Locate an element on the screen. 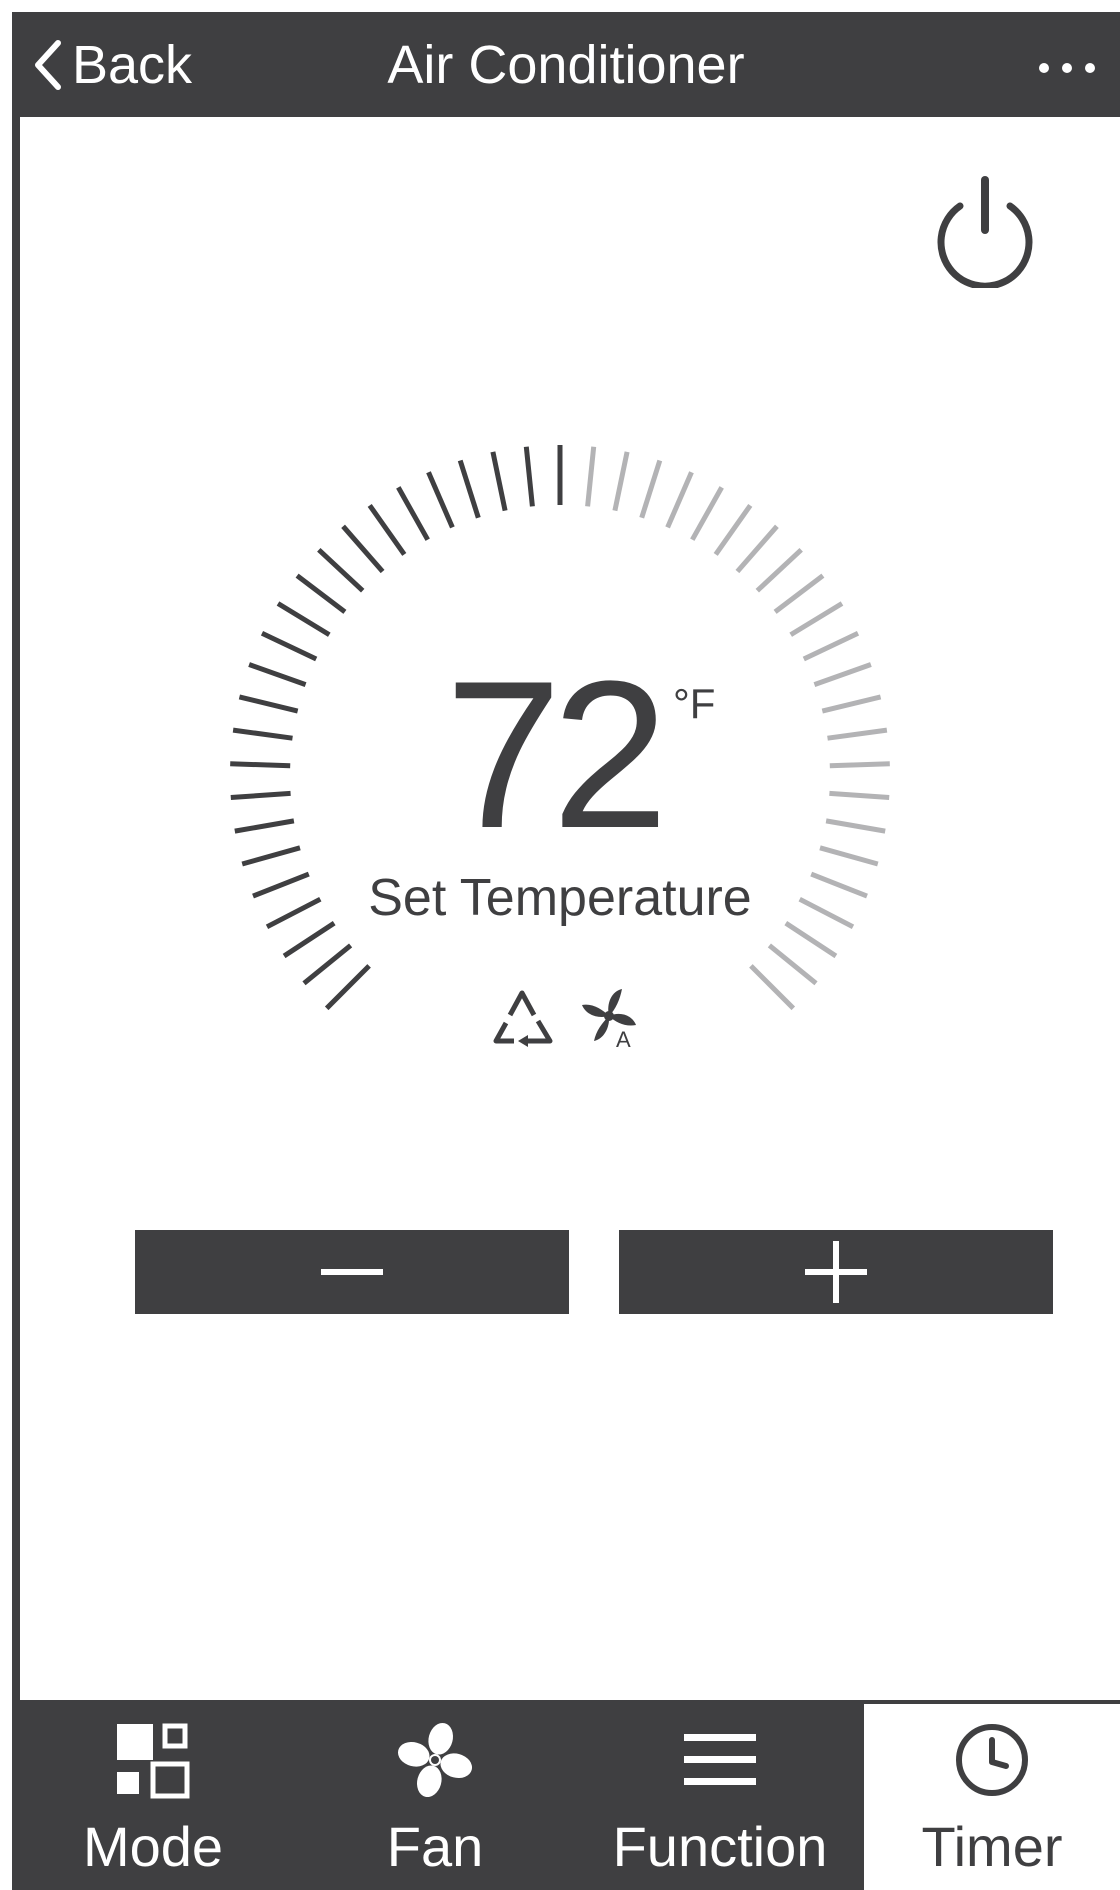  status-indicators: A is located at coordinates (565, 1015).